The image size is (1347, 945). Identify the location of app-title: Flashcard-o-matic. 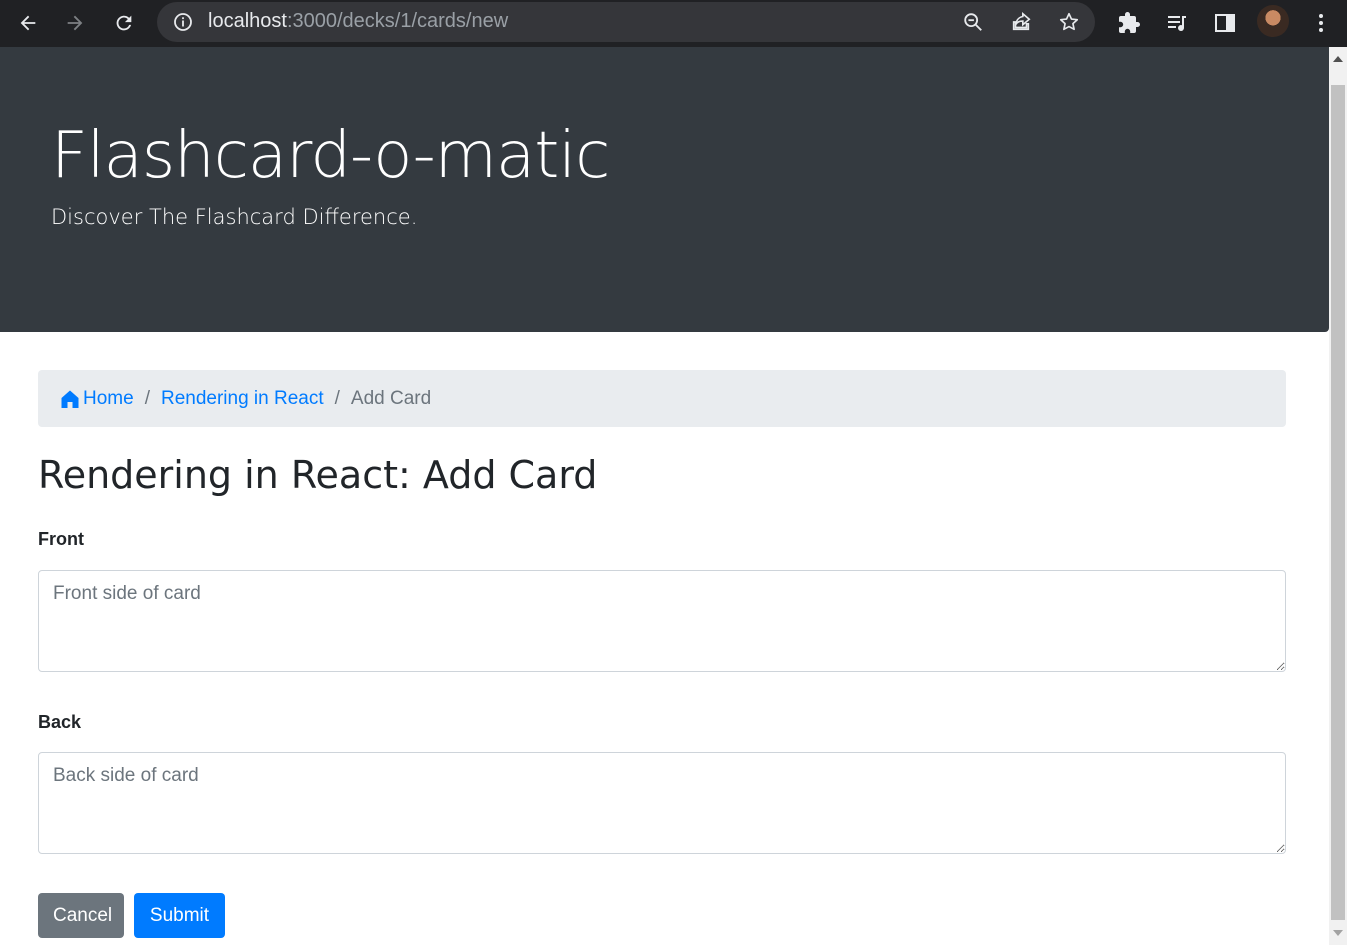
(330, 156).